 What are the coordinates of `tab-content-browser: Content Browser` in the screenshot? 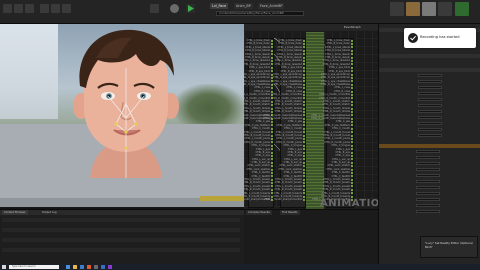 It's located at (15, 212).